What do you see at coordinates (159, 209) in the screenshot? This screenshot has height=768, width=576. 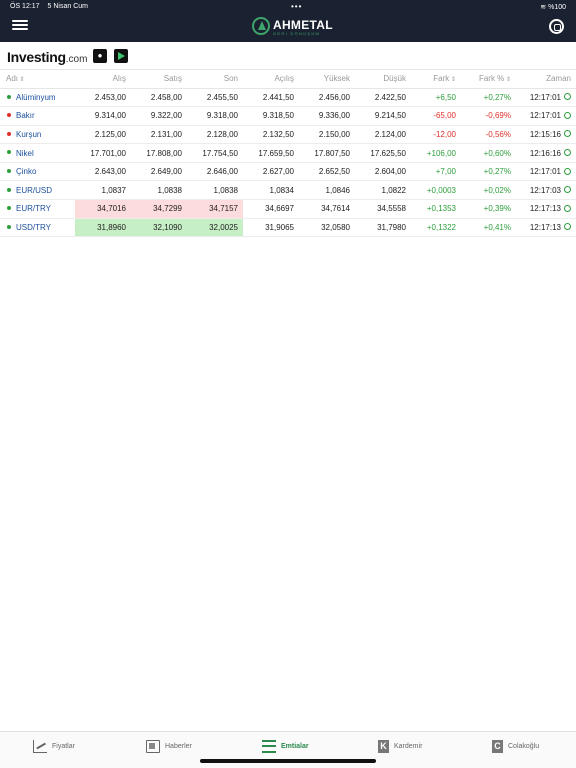 I see `cell-satis: 34,7299` at bounding box center [159, 209].